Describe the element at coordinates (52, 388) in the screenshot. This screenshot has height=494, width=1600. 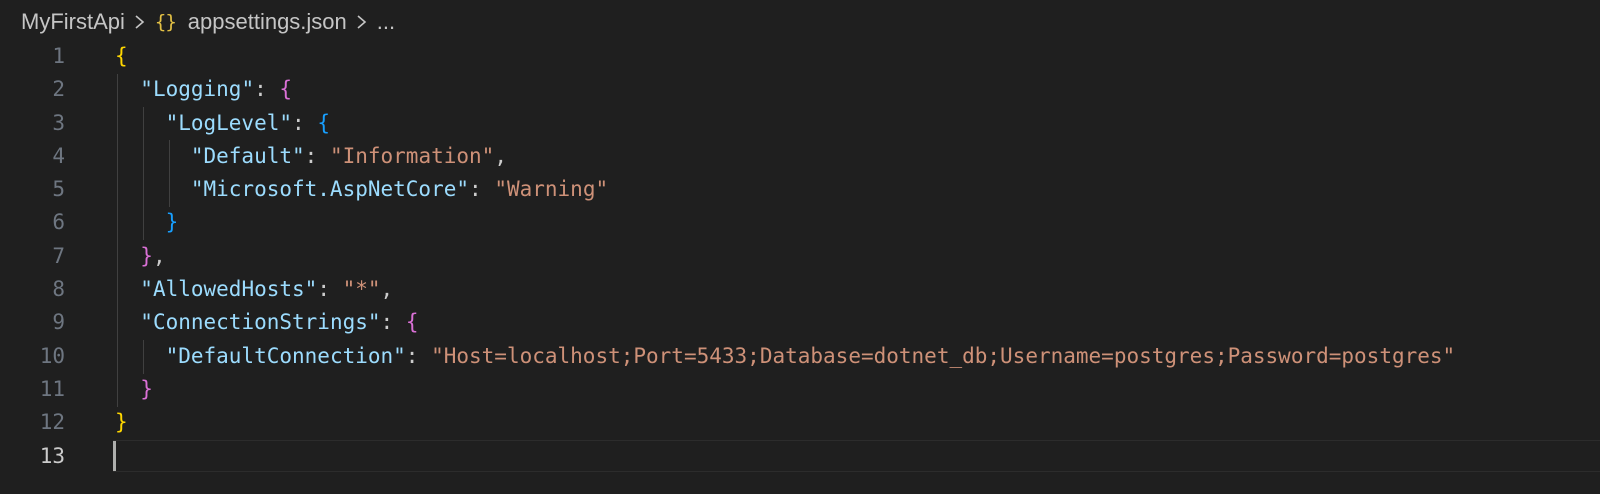
I see `line-number: 11` at that location.